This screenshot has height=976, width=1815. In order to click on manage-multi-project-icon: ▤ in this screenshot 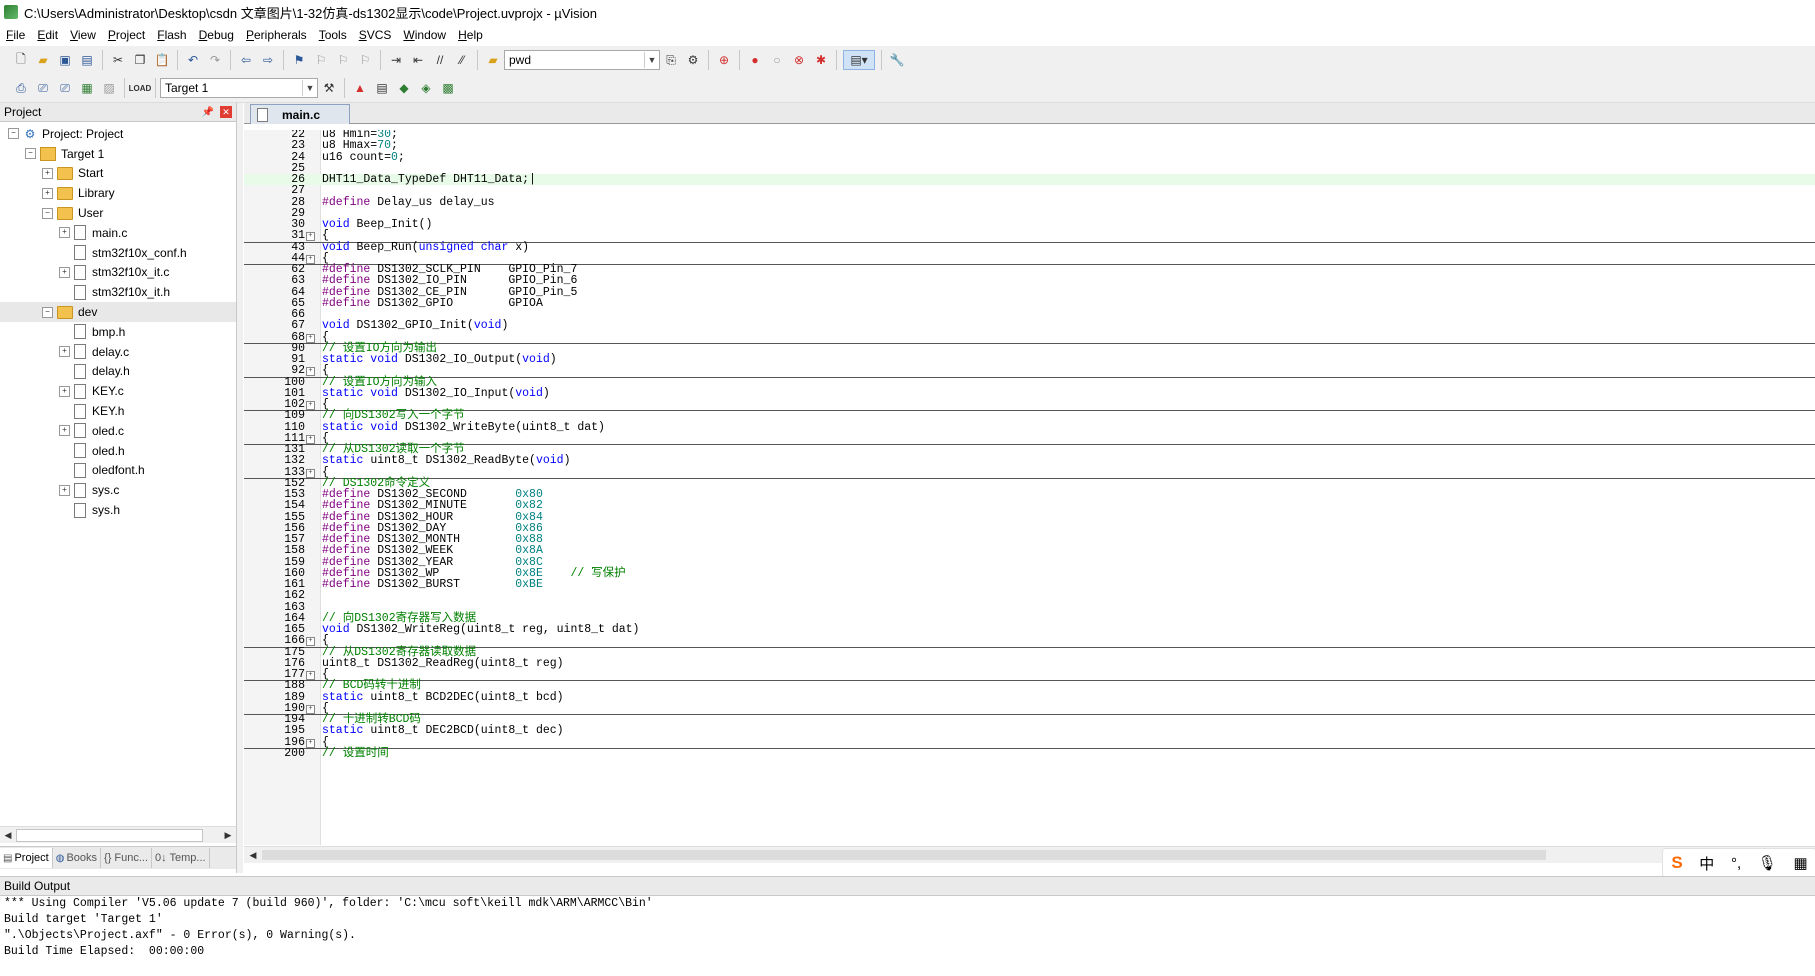, I will do `click(382, 88)`.